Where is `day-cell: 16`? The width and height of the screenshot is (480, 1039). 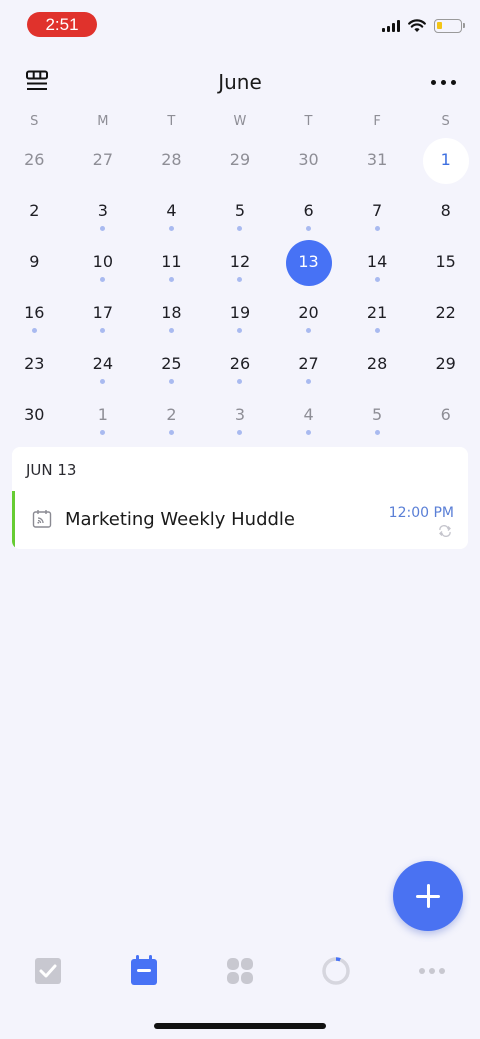 day-cell: 16 is located at coordinates (34, 314).